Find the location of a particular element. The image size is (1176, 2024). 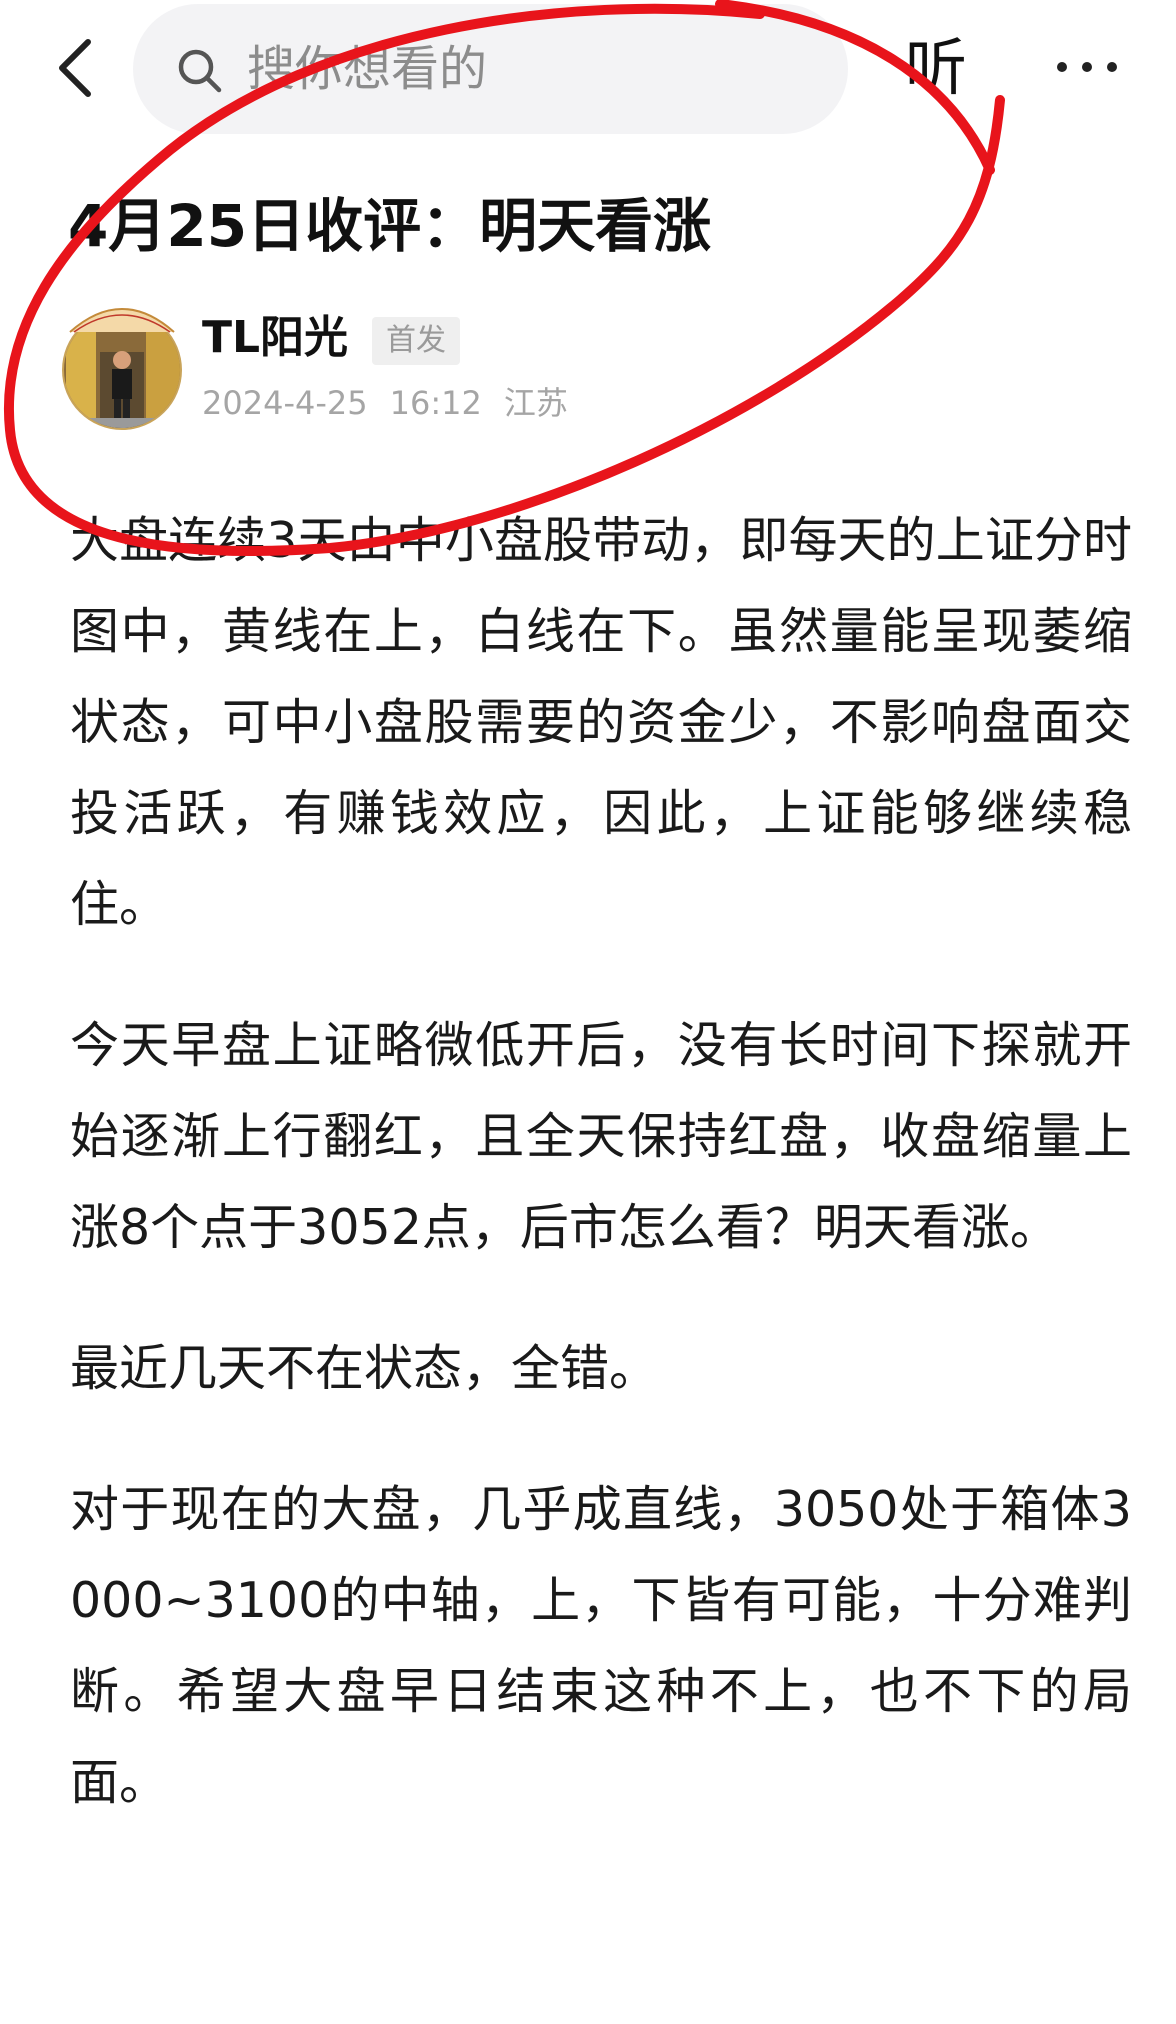

more-button is located at coordinates (1087, 67).